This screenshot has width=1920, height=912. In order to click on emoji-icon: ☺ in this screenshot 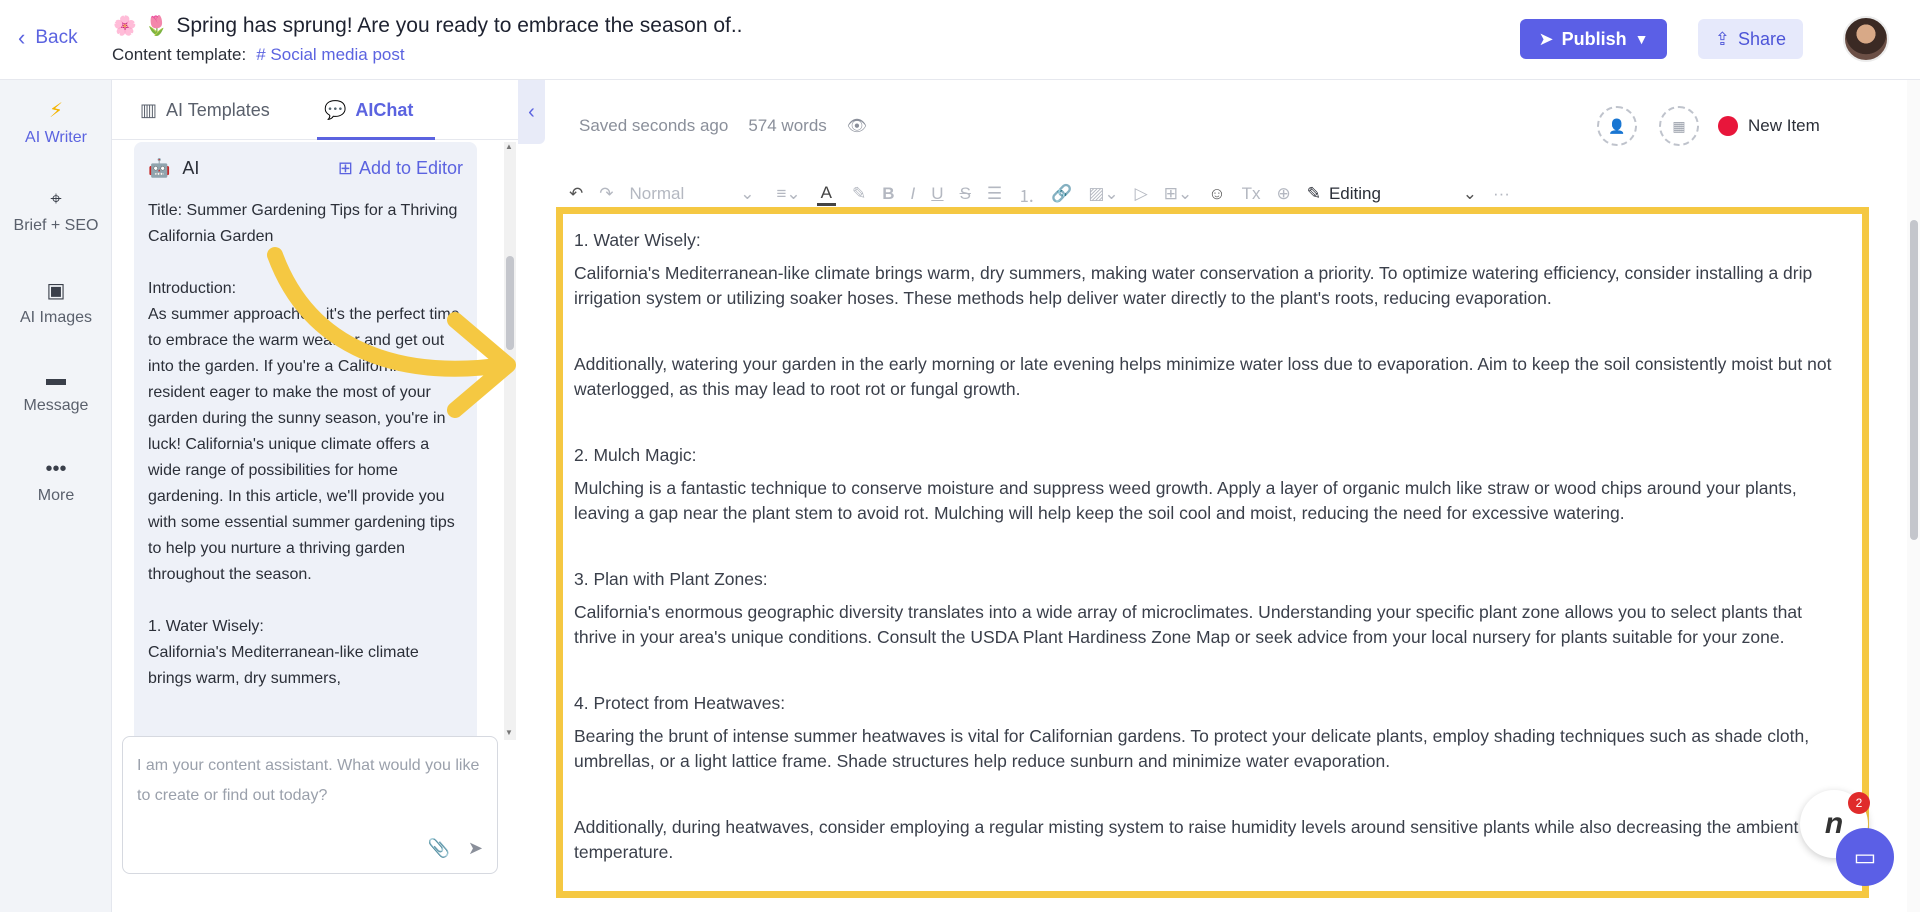, I will do `click(1216, 194)`.